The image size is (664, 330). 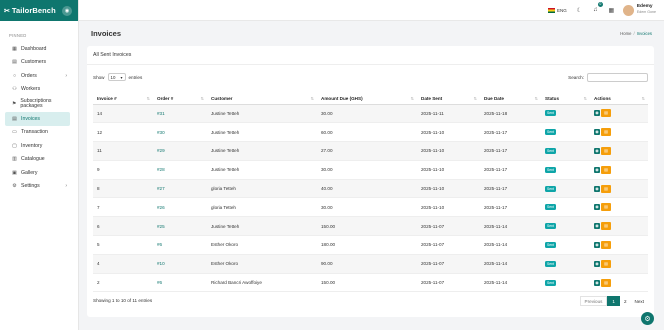 I want to click on order-link: #25, so click(x=161, y=226).